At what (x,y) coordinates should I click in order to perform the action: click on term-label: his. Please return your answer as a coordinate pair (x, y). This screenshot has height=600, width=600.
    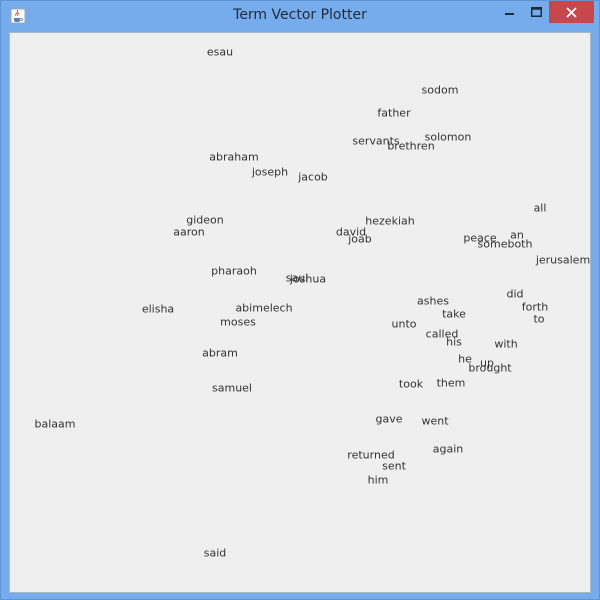
    Looking at the image, I should click on (454, 342).